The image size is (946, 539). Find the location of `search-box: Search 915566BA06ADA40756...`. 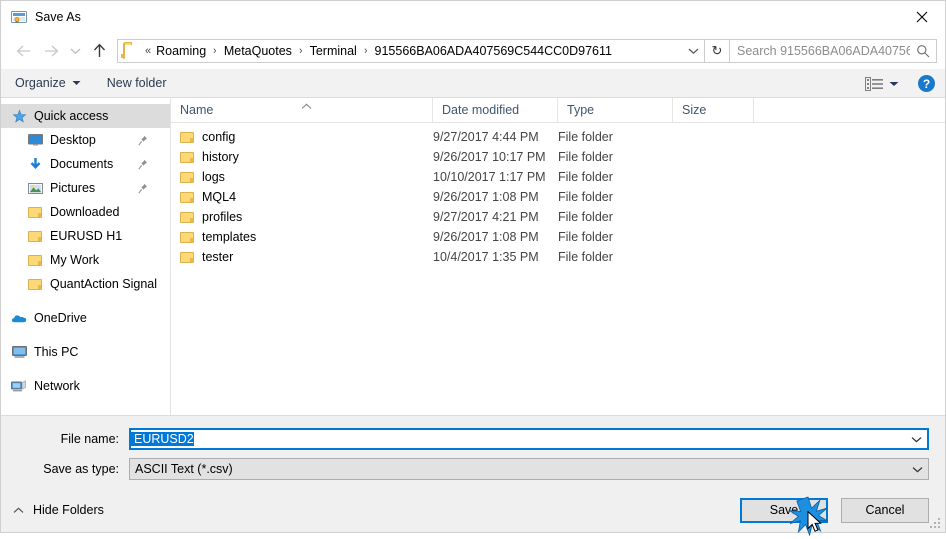

search-box: Search 915566BA06ADA40756... is located at coordinates (833, 50).